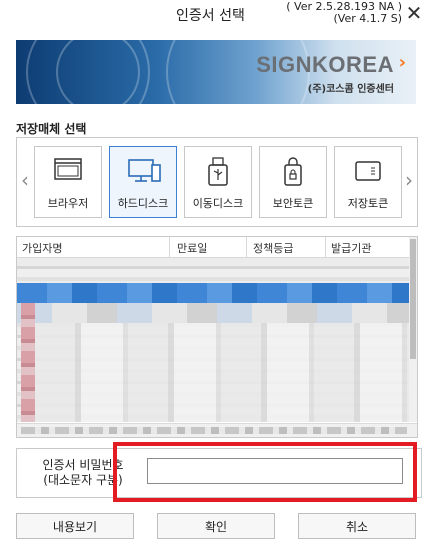 This screenshot has height=558, width=432. What do you see at coordinates (213, 313) in the screenshot?
I see `table-row` at bounding box center [213, 313].